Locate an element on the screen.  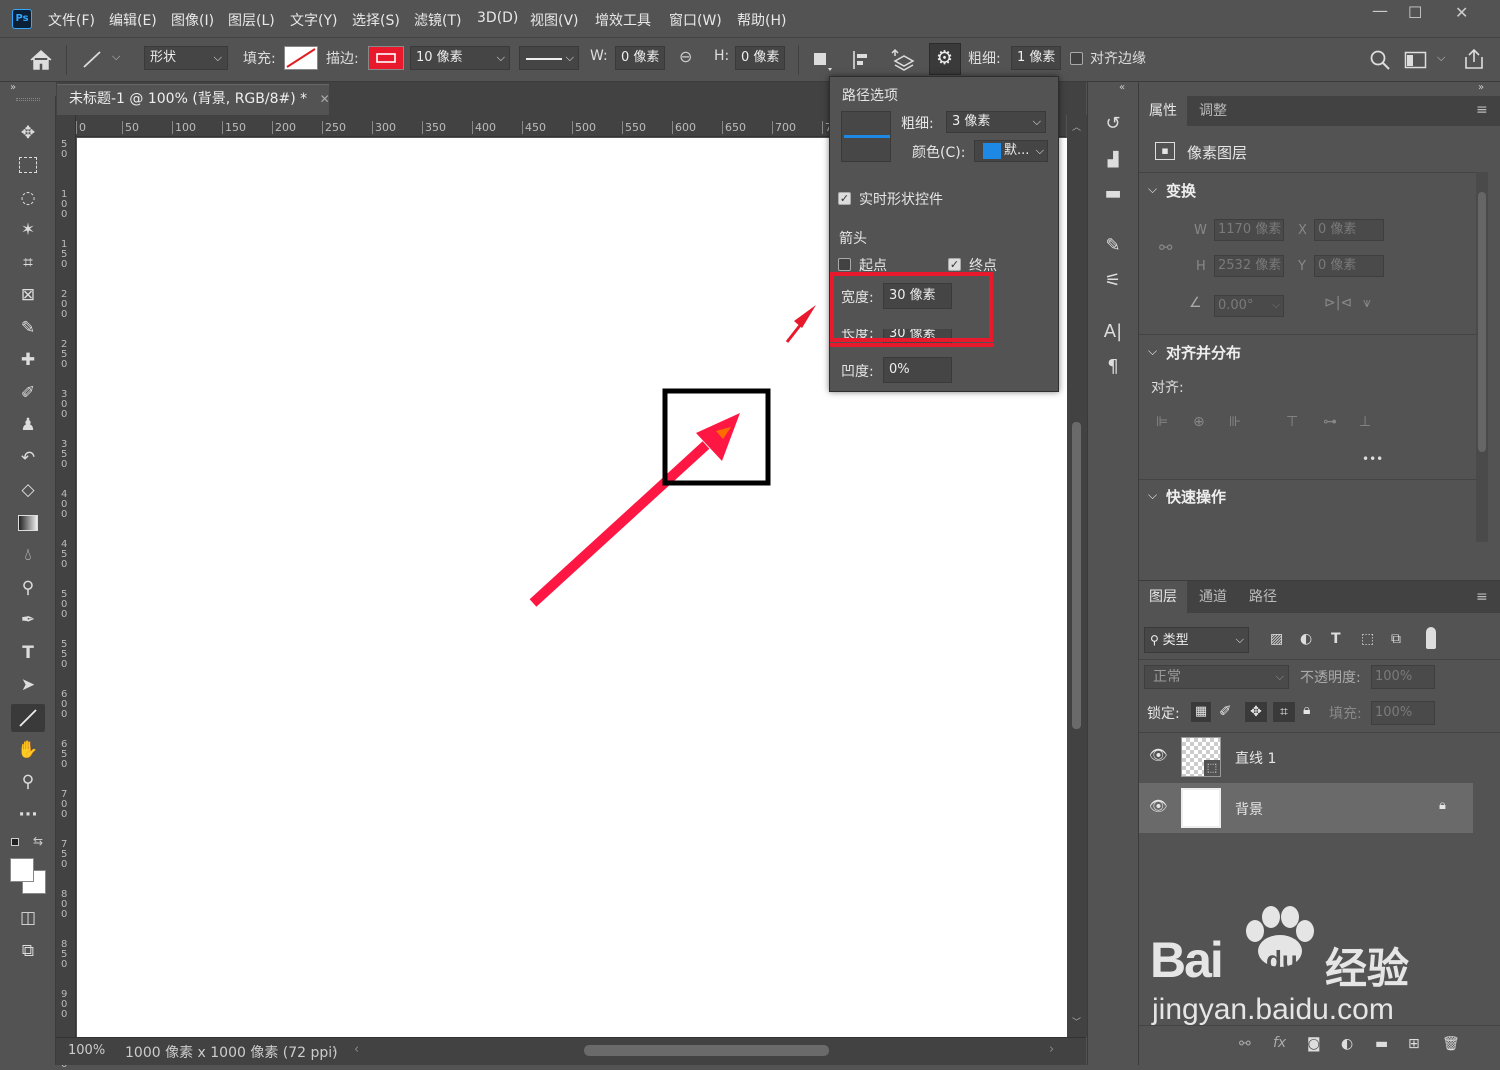
vertical-scroll-thumb is located at coordinates (1076, 575).